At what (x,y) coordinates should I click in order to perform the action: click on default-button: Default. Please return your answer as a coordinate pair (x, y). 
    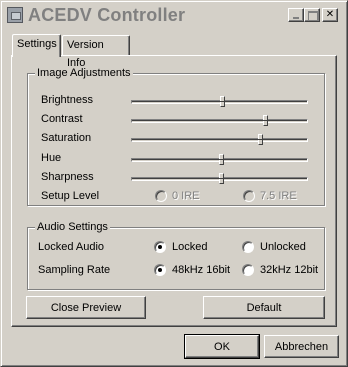
    Looking at the image, I should click on (264, 307).